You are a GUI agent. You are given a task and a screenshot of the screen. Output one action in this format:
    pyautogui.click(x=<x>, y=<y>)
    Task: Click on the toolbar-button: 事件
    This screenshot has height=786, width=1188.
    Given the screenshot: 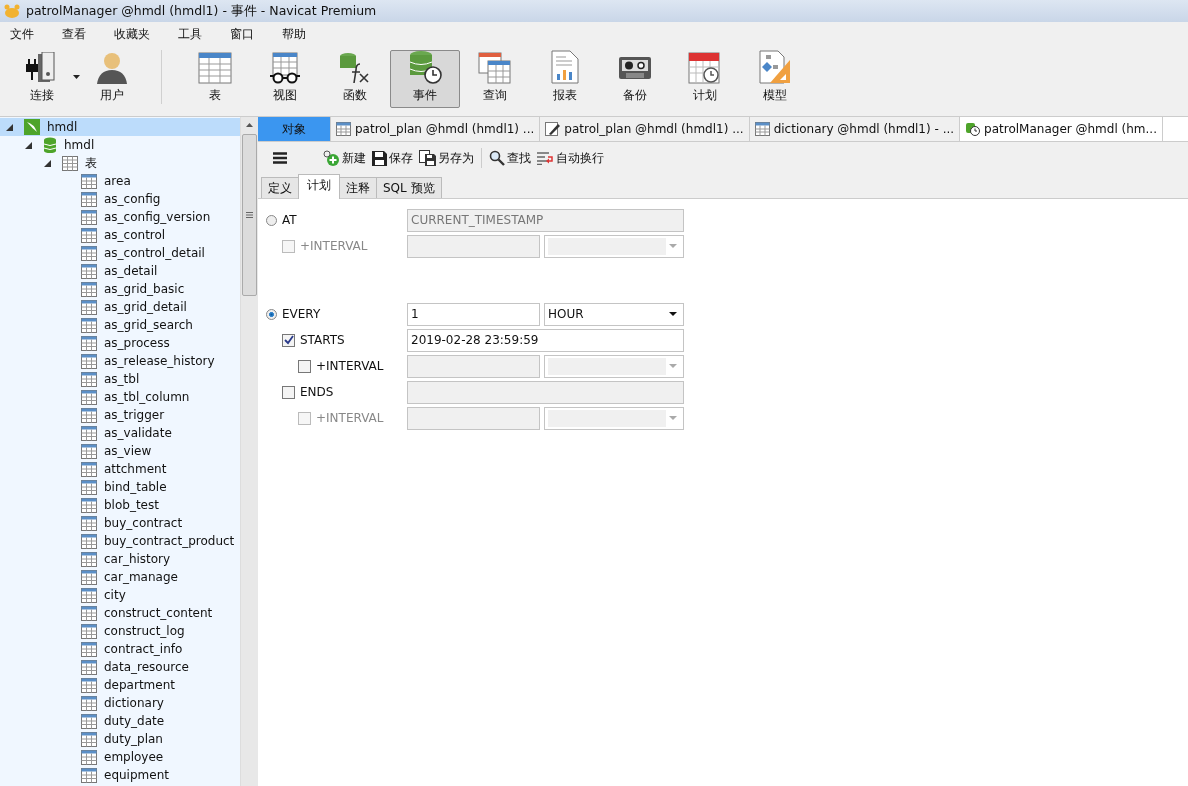 What is the action you would take?
    pyautogui.click(x=425, y=79)
    